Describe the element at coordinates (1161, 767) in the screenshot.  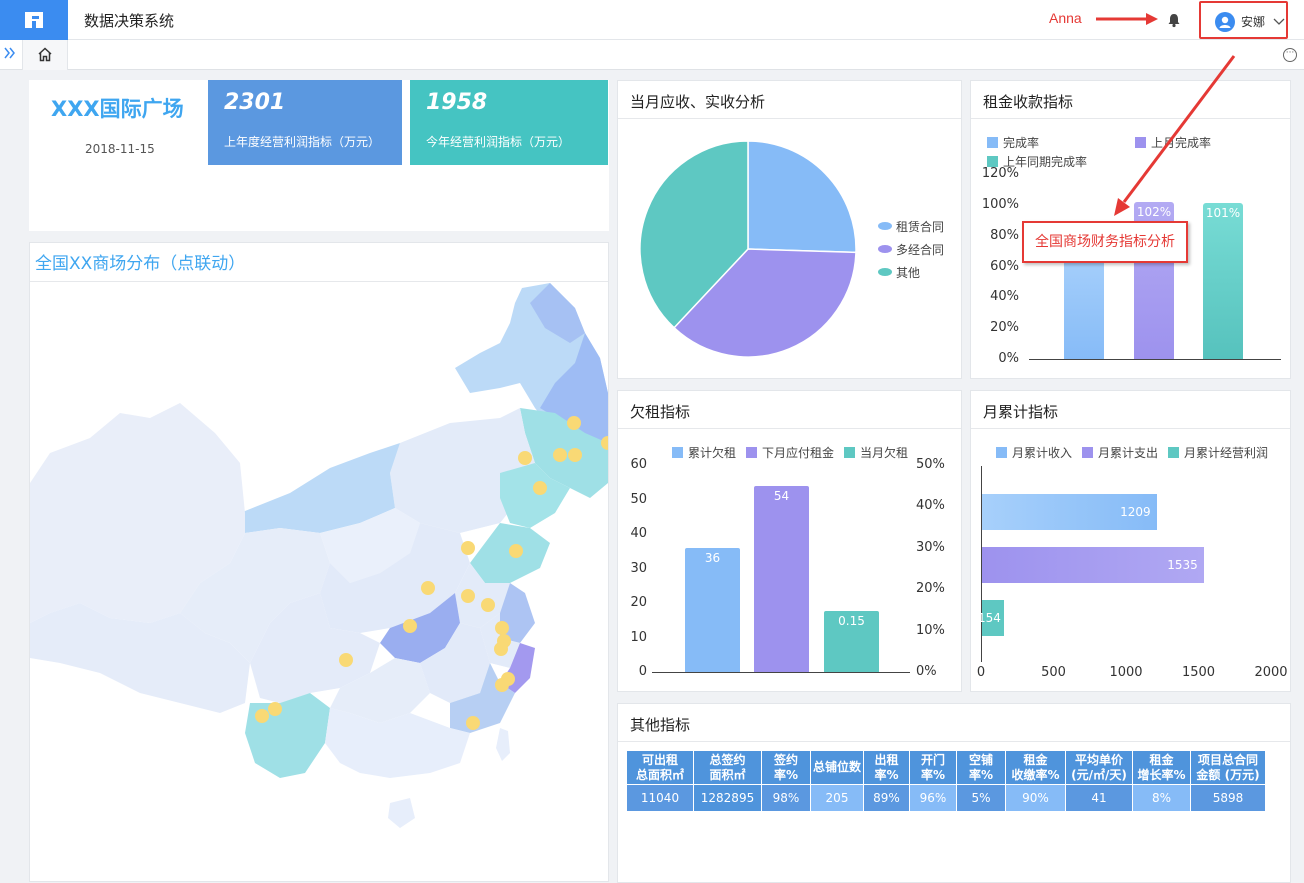
I see `table-header-cell: 租金 增长率%` at that location.